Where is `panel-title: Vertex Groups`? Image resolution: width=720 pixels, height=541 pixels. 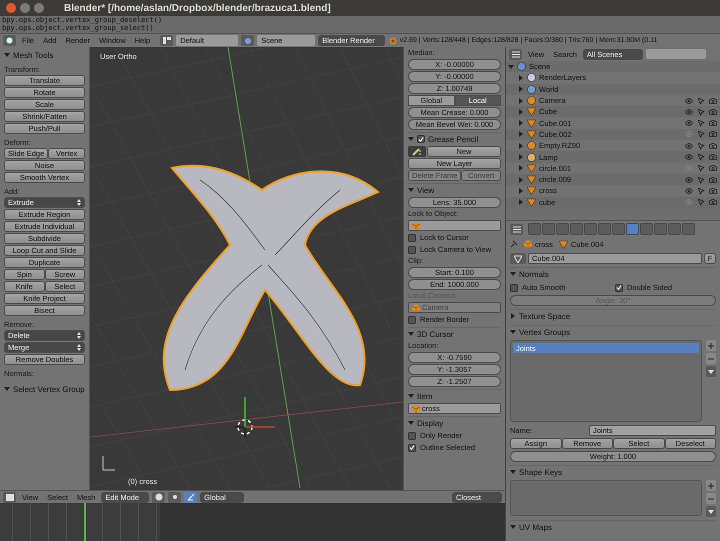
panel-title: Vertex Groups is located at coordinates (544, 332).